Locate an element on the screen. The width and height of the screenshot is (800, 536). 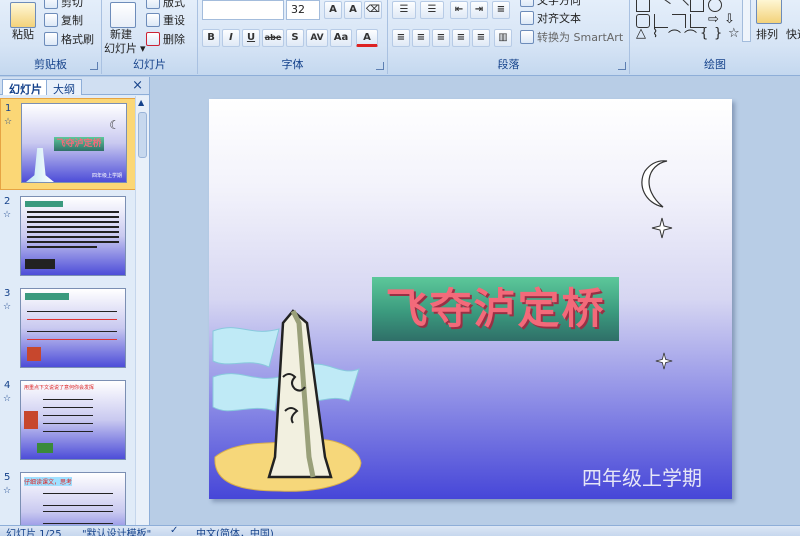
shapes-gallery-scroll is located at coordinates (746, 21).